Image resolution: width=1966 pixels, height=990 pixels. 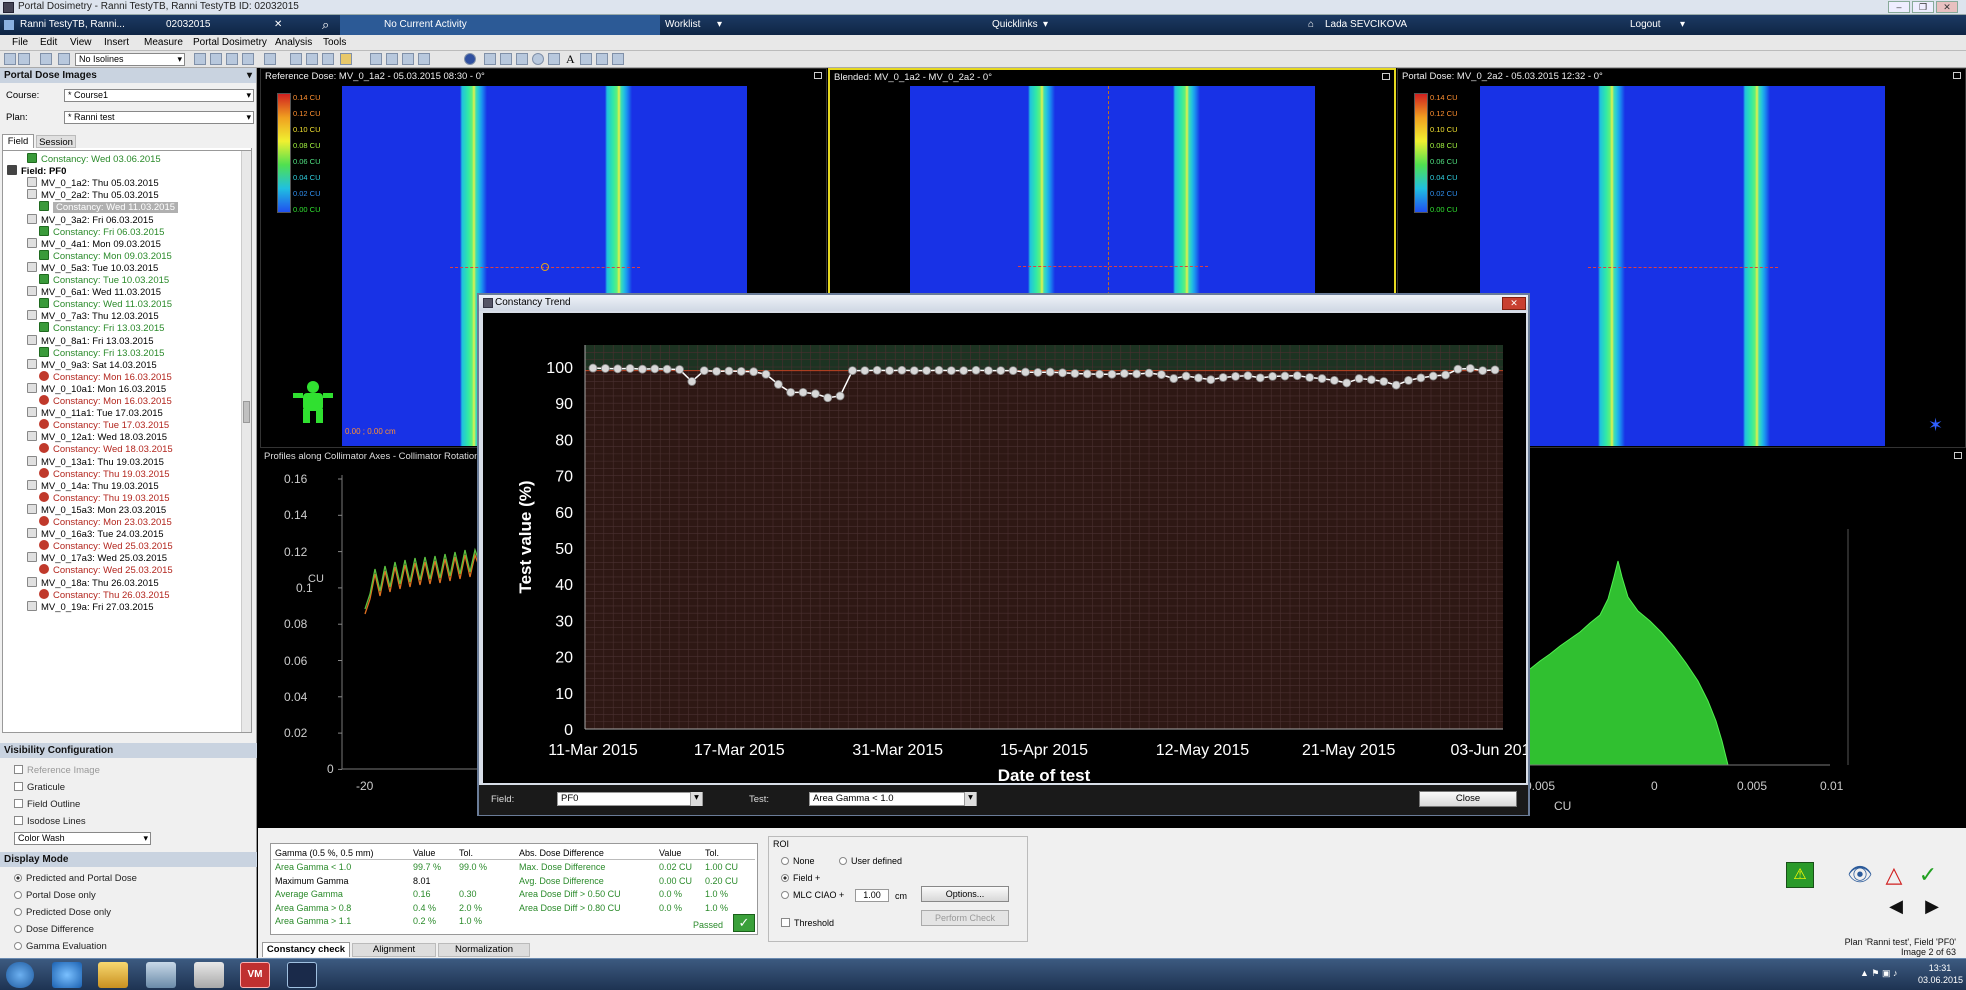 What do you see at coordinates (586, 59) in the screenshot?
I see `freehand-icon` at bounding box center [586, 59].